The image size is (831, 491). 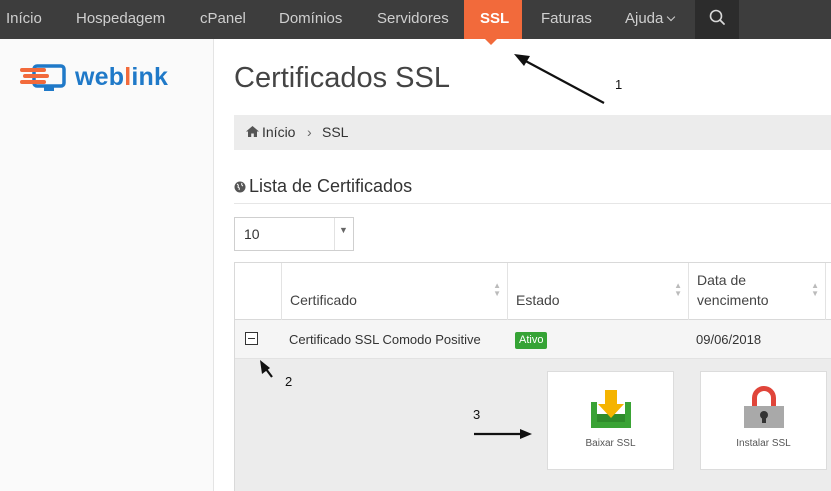 What do you see at coordinates (477, 414) in the screenshot?
I see `annotation-number-3: 3` at bounding box center [477, 414].